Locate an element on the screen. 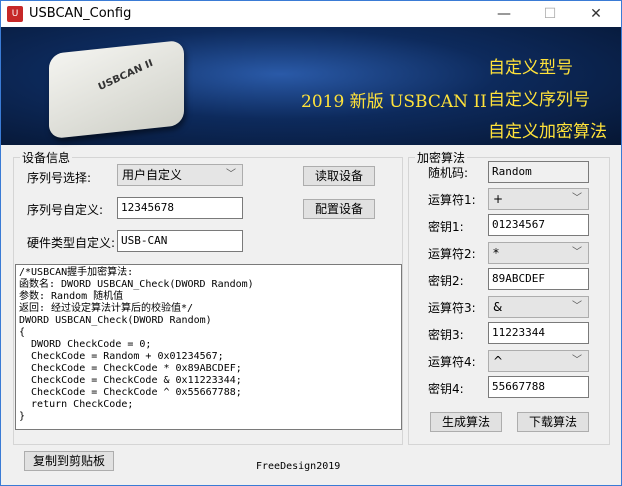 The width and height of the screenshot is (622, 486). key-3-input: 11223344 is located at coordinates (538, 333).